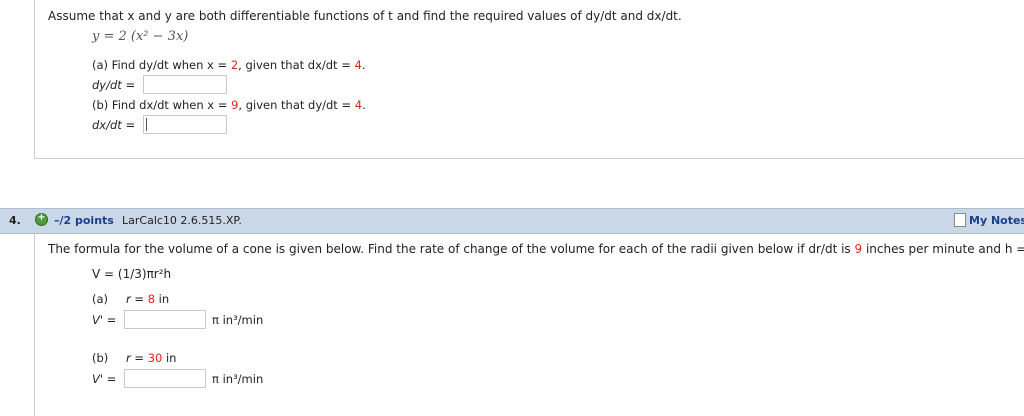 The image size is (1024, 416). I want to click on q4-part-a-input, so click(165, 319).